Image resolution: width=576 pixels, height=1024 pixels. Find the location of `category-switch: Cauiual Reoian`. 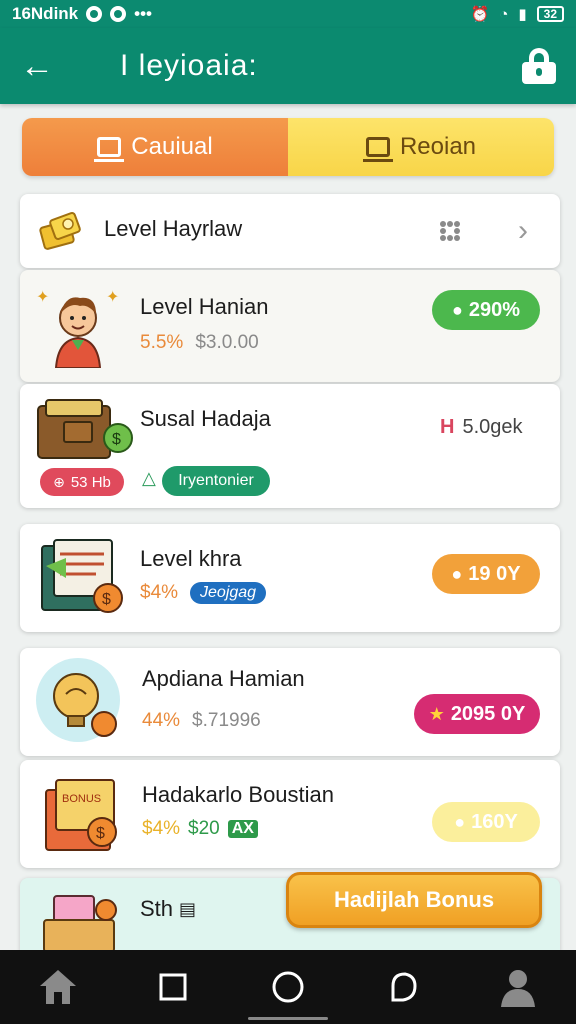

category-switch: Cauiual Reoian is located at coordinates (288, 147).